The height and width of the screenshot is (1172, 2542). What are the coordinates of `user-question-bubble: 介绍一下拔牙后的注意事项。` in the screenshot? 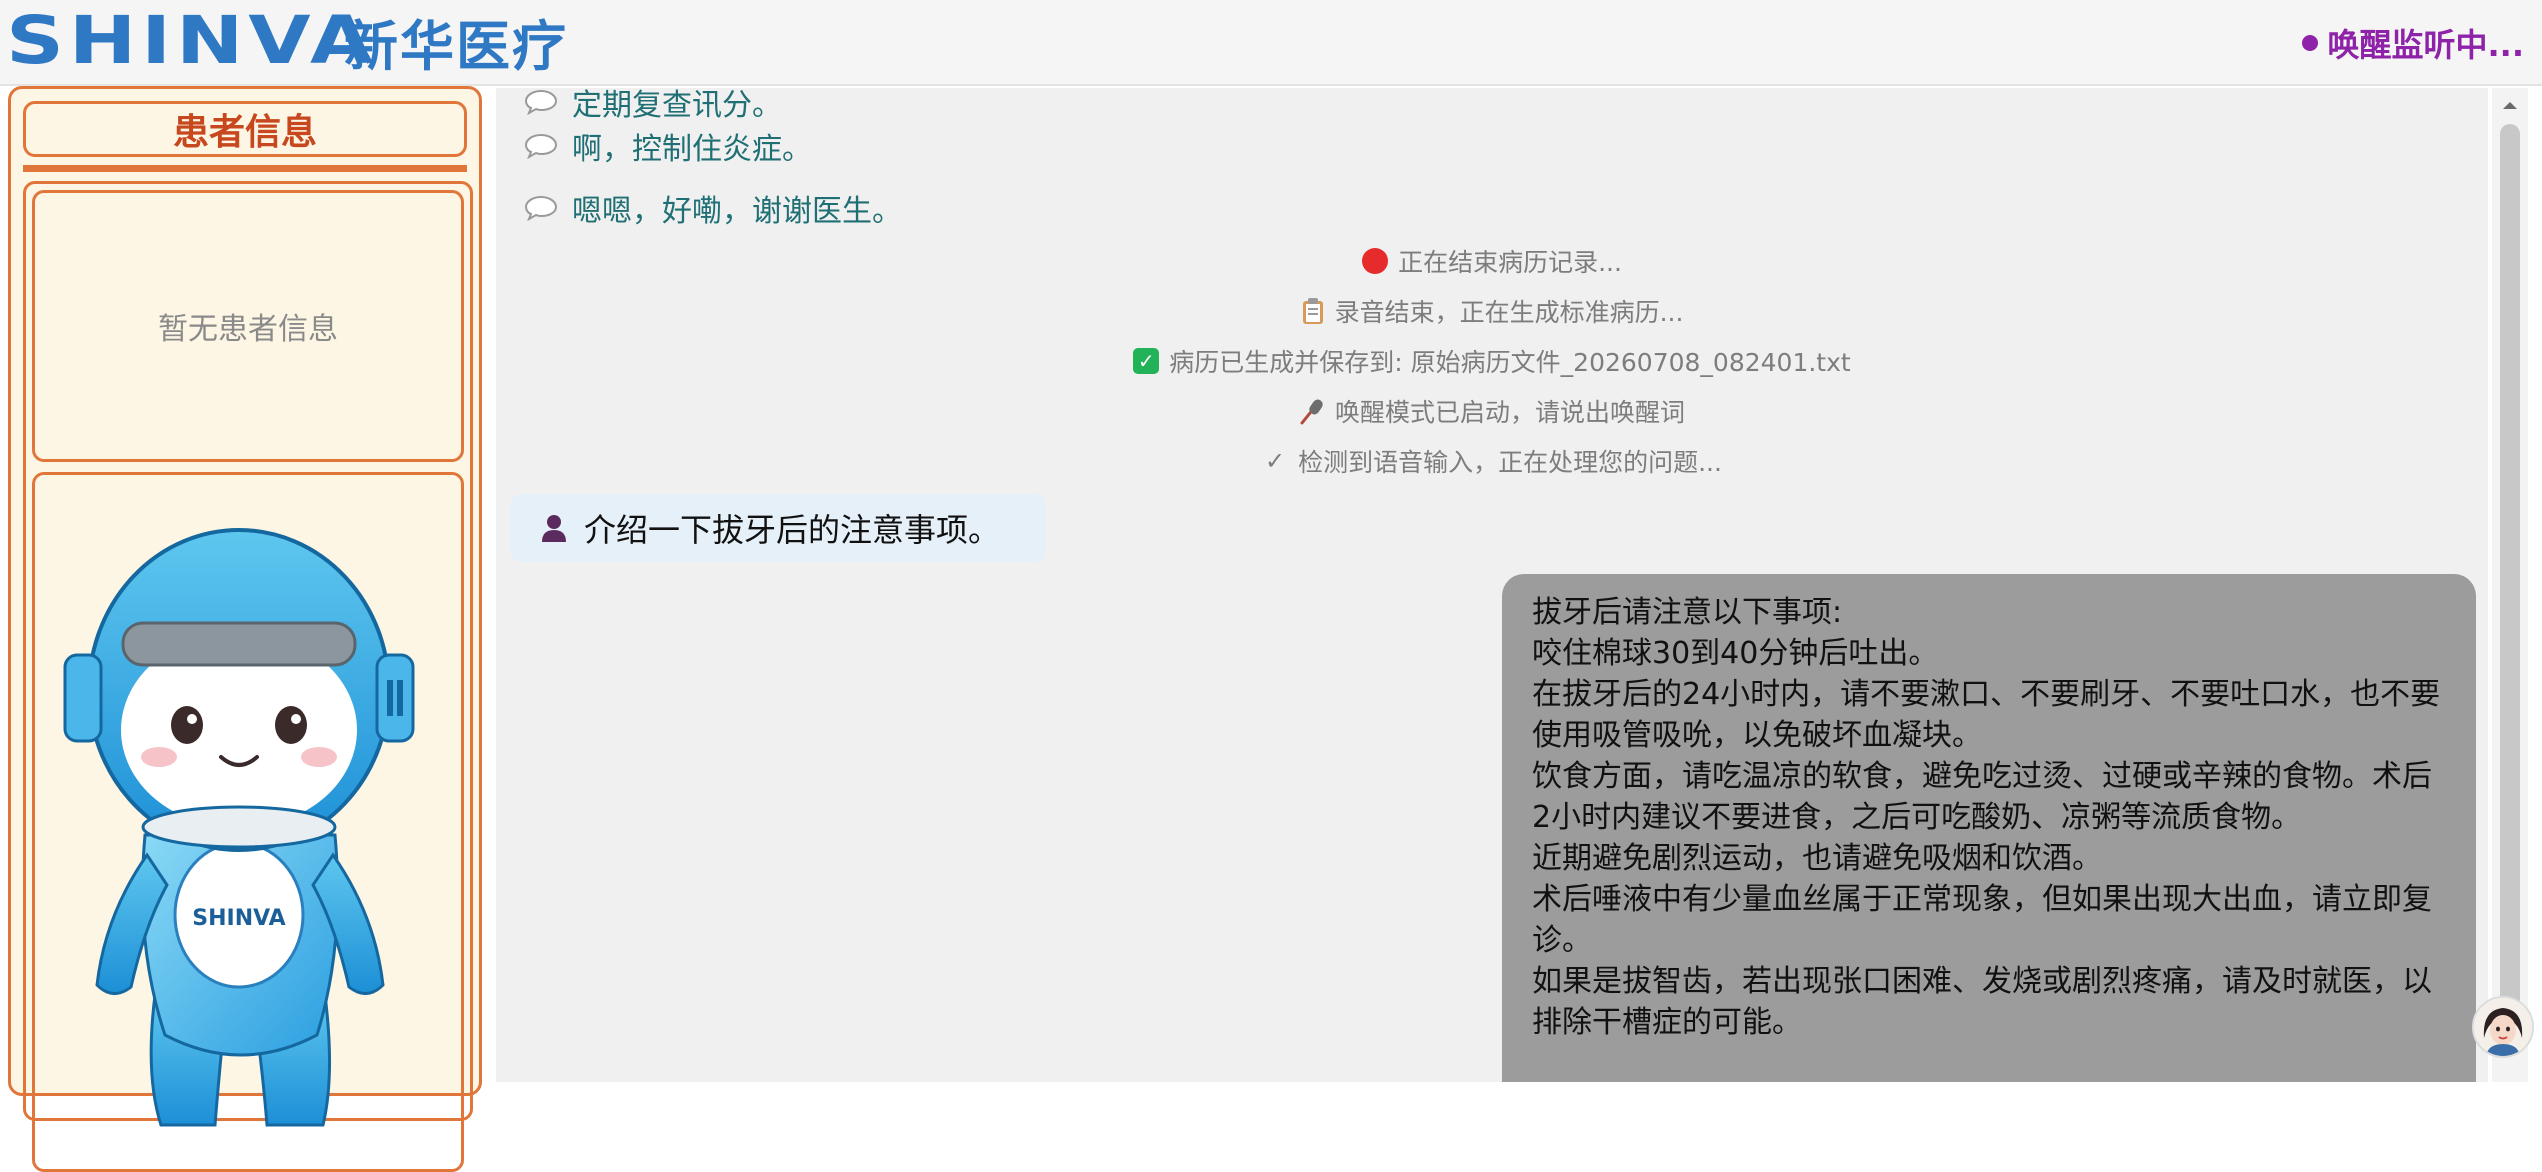 It's located at (778, 528).